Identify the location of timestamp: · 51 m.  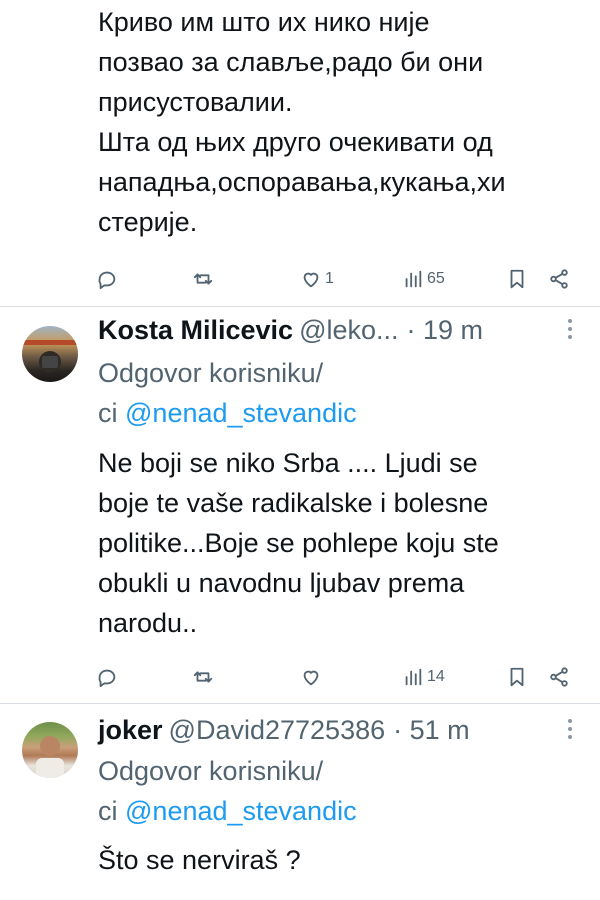
(431, 730).